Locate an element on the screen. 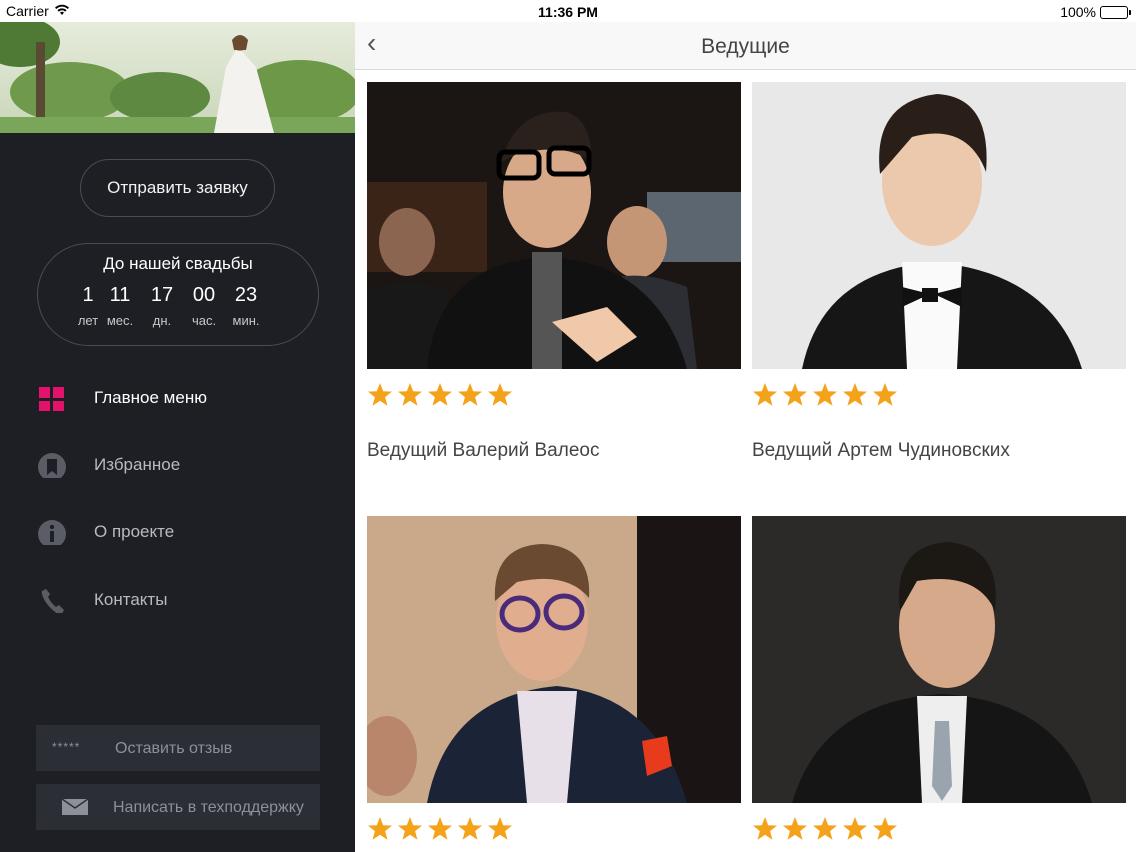 The height and width of the screenshot is (852, 1136). host-name: Ведущий Валерий Валеос is located at coordinates (483, 450).